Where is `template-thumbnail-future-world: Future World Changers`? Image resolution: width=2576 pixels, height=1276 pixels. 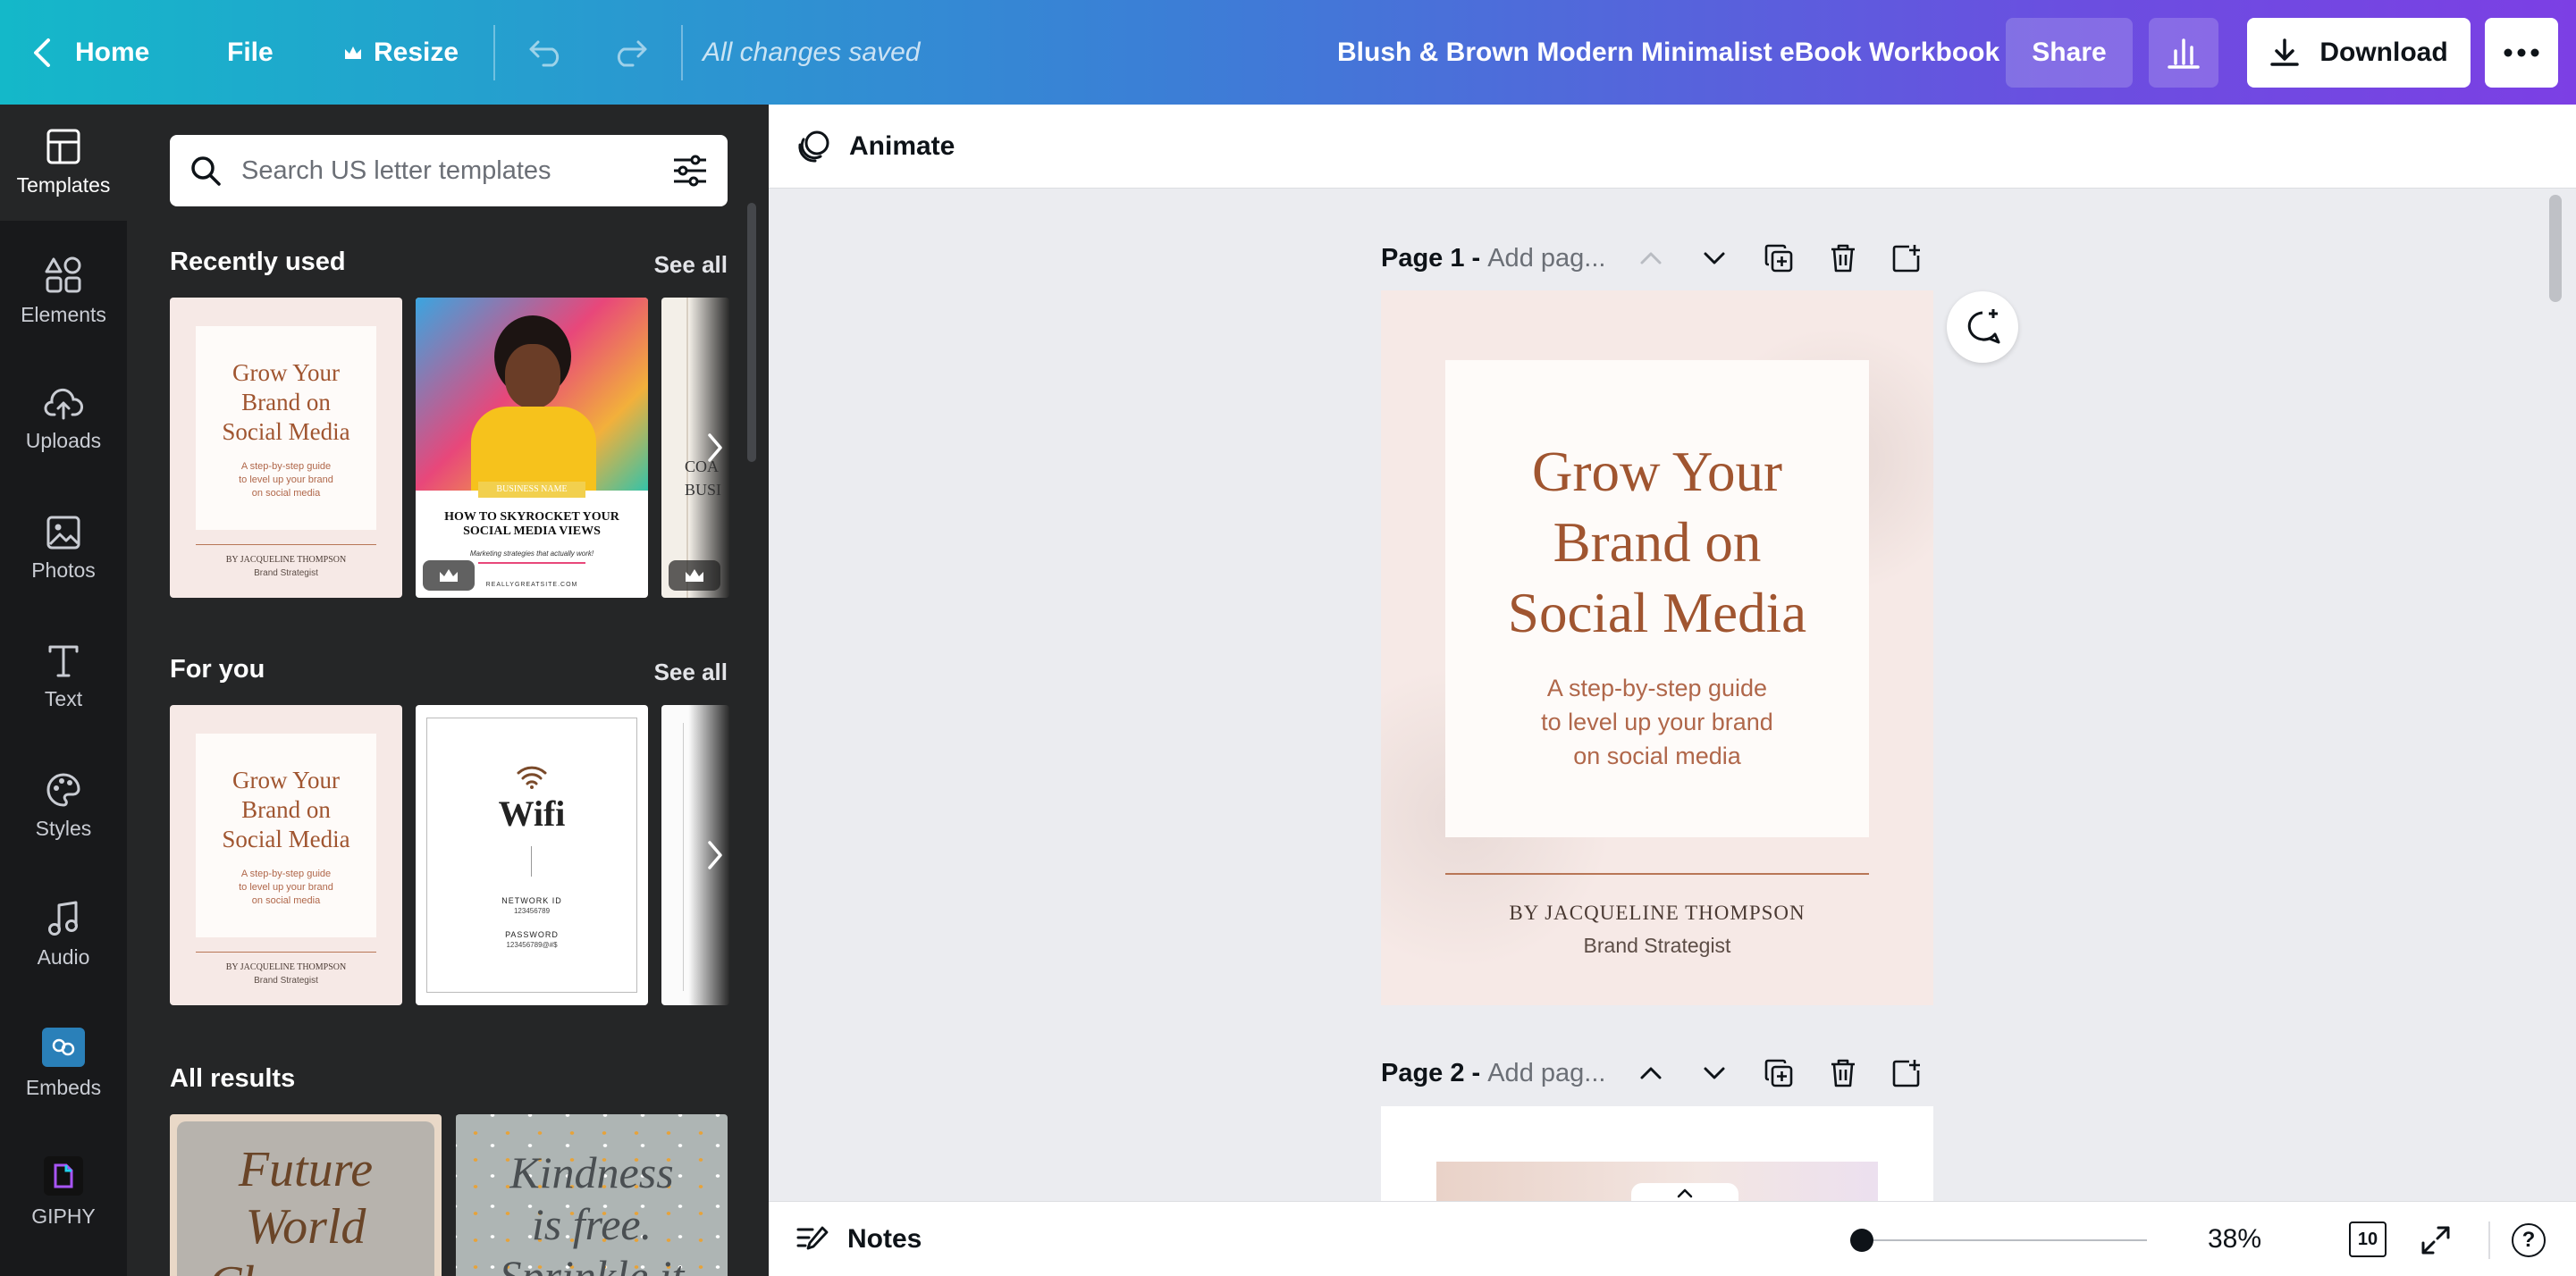
template-thumbnail-future-world: Future World Changers is located at coordinates (306, 1195).